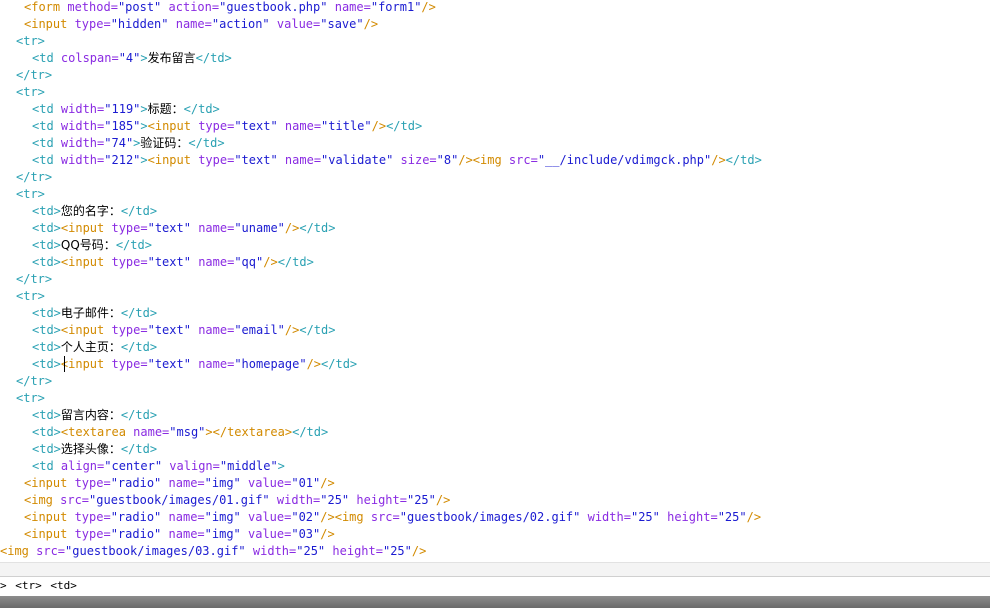  I want to click on code-line: <td>个人主页：</td>, so click(94, 347).